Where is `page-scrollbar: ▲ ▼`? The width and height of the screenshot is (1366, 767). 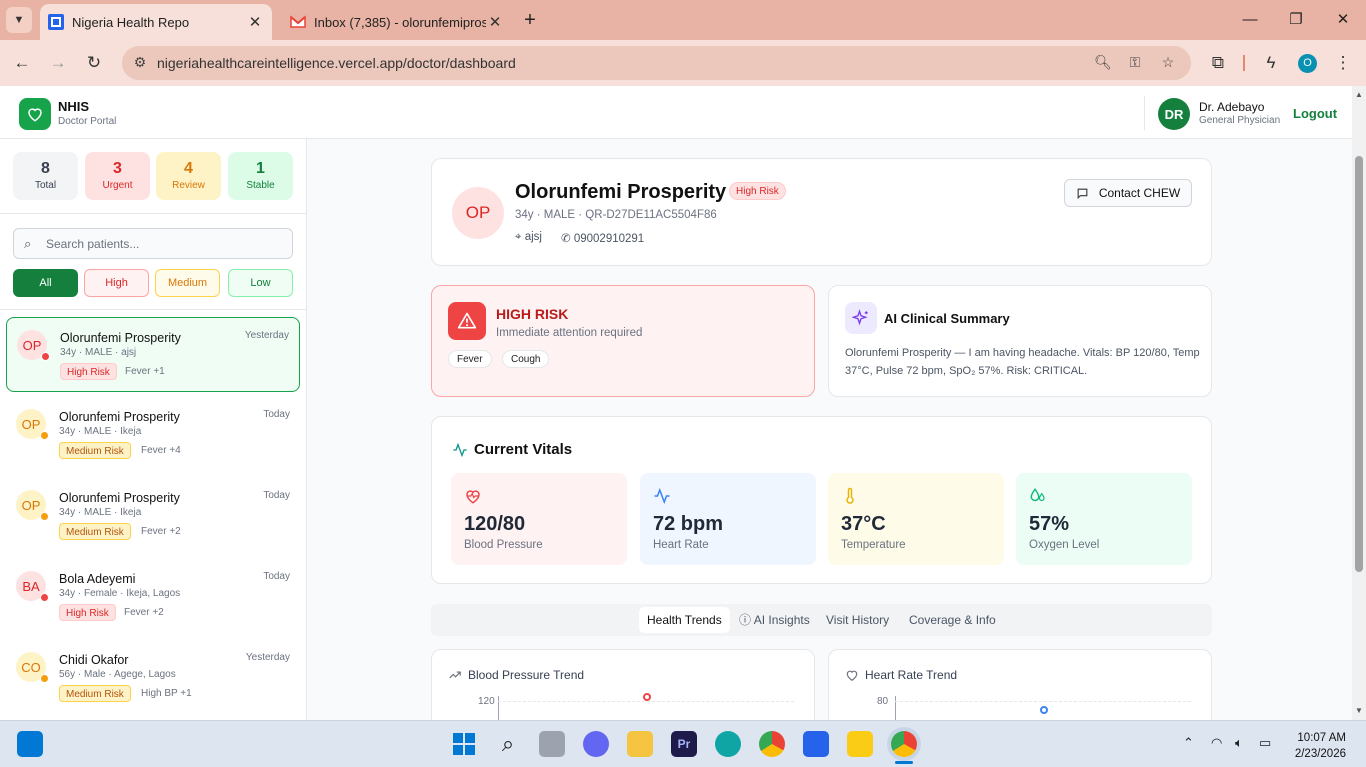 page-scrollbar: ▲ ▼ is located at coordinates (1359, 403).